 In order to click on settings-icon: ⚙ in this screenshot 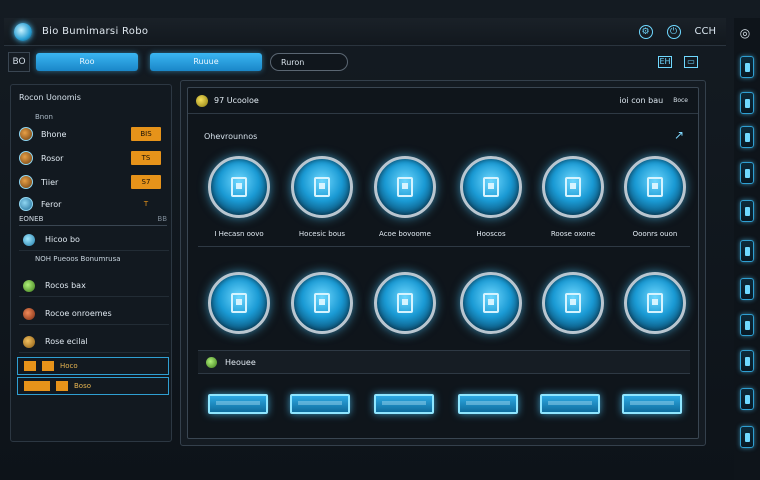, I will do `click(645, 31)`.